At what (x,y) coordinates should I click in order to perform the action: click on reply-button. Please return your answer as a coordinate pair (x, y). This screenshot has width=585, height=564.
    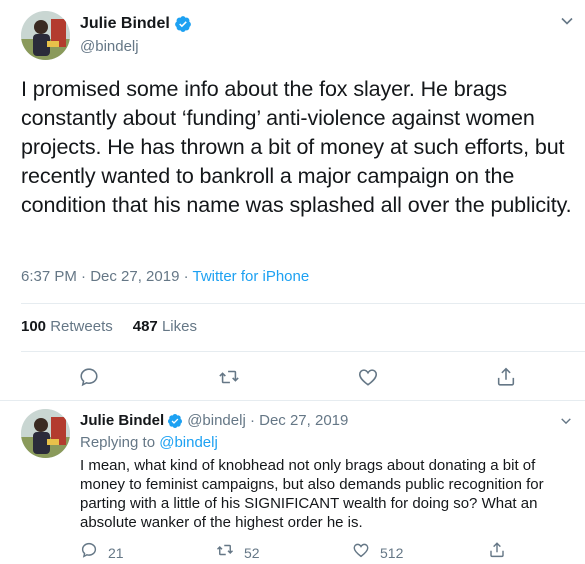
    Looking at the image, I should click on (89, 379).